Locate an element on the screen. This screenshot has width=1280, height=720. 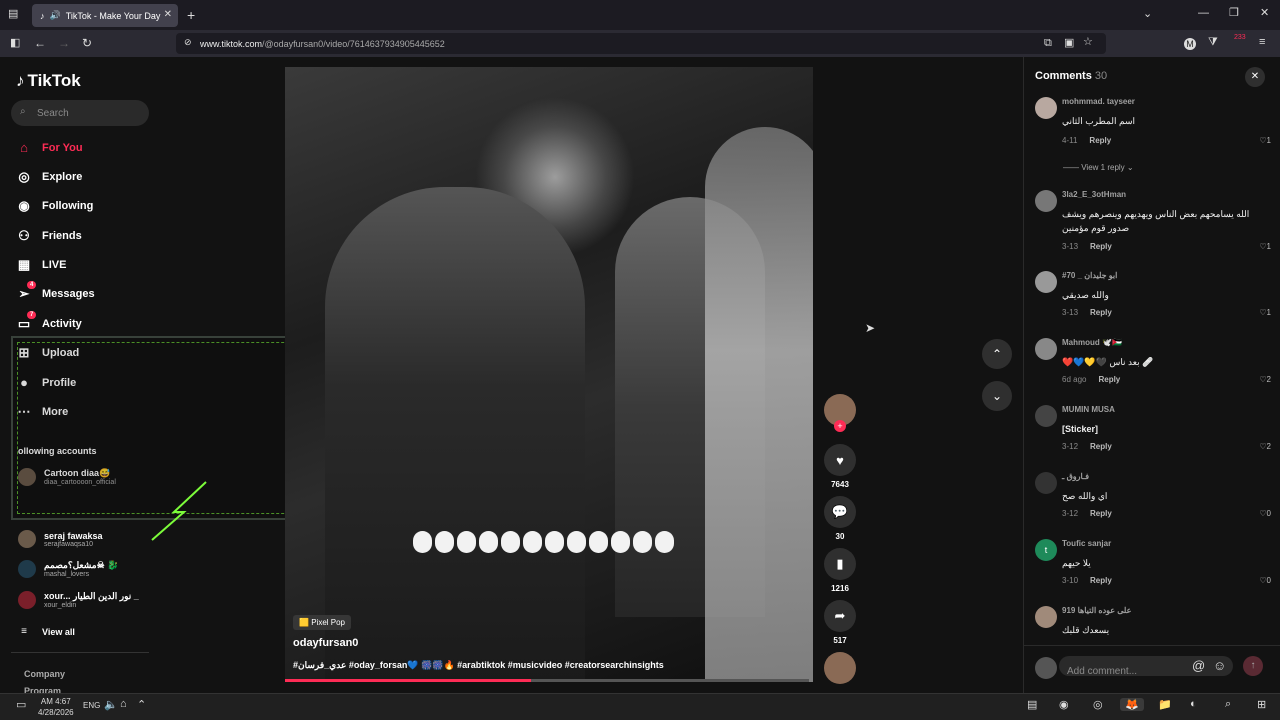
comment-user: 3la2_E_3otHman is located at coordinates (1094, 194).